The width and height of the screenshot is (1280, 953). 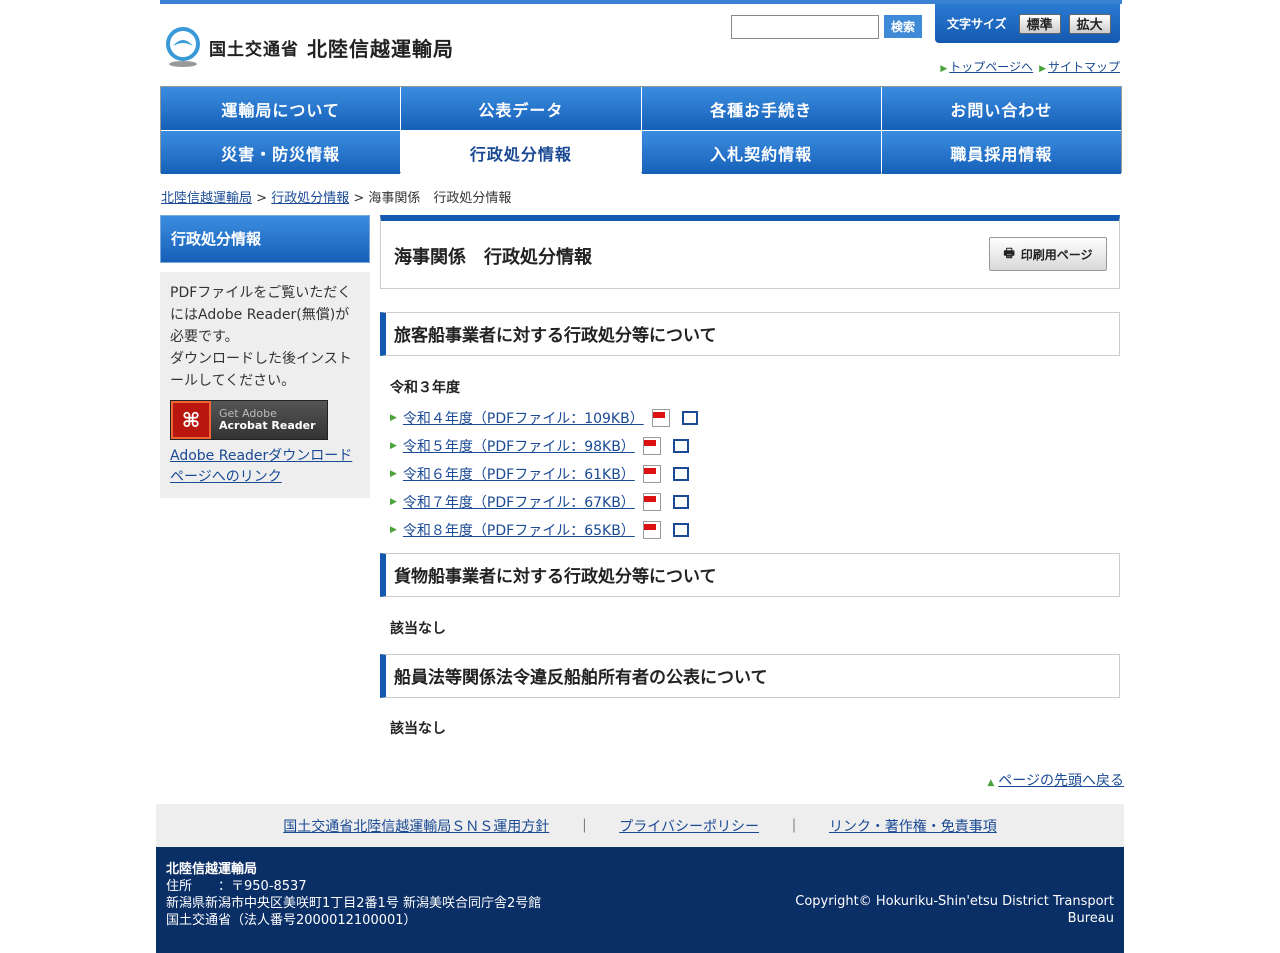 I want to click on breadcrumb-parent: 行政処分情報, so click(x=310, y=198).